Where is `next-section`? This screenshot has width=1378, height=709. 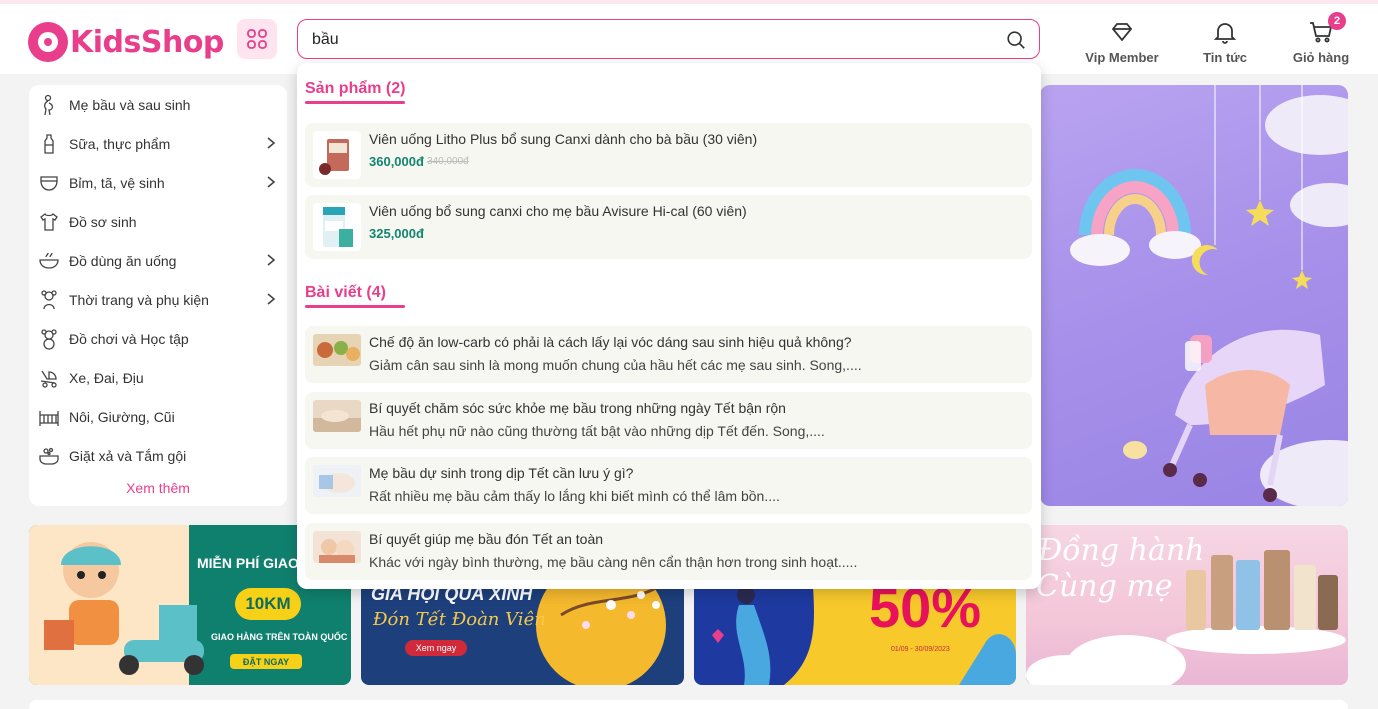
next-section is located at coordinates (688, 704).